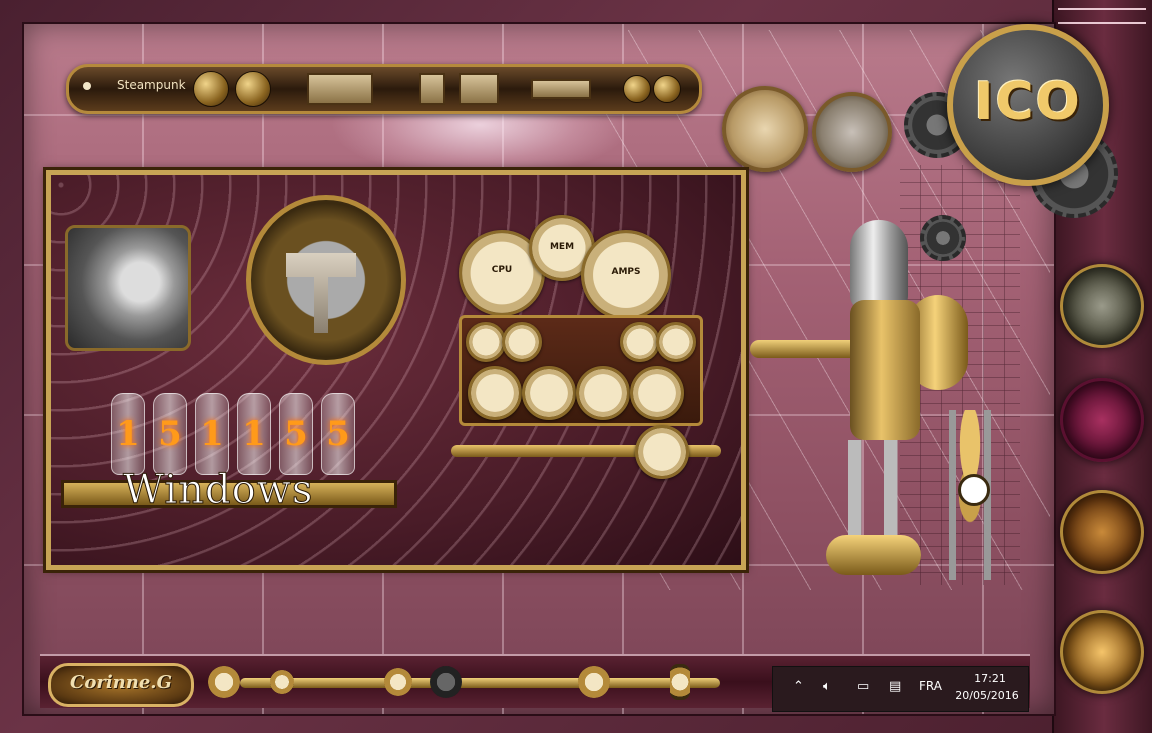 The height and width of the screenshot is (733, 1152). I want to click on network-icon: ▭, so click(863, 686).